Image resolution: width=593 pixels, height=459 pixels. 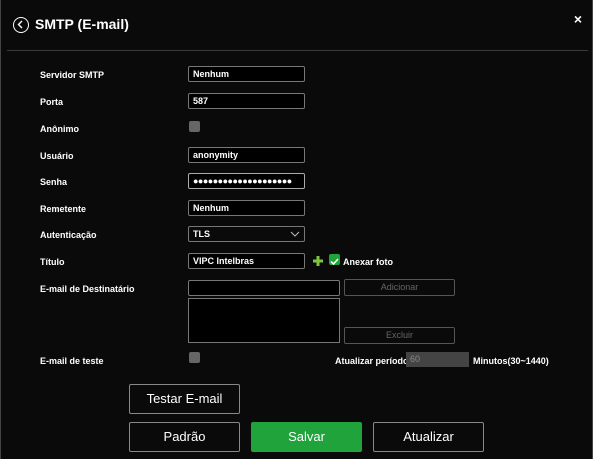 What do you see at coordinates (52, 102) in the screenshot?
I see `port-label: Porta` at bounding box center [52, 102].